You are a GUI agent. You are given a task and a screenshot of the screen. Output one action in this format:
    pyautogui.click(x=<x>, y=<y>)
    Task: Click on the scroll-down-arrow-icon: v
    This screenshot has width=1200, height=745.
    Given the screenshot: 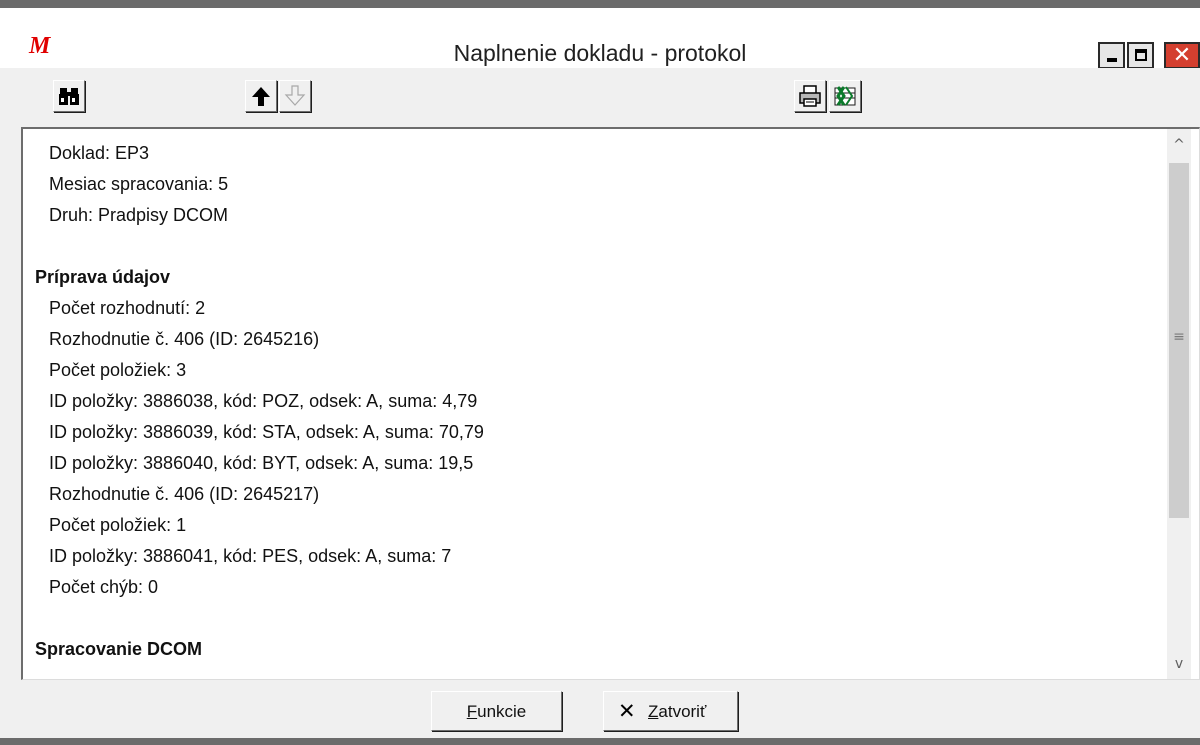 What is the action you would take?
    pyautogui.click(x=1179, y=664)
    